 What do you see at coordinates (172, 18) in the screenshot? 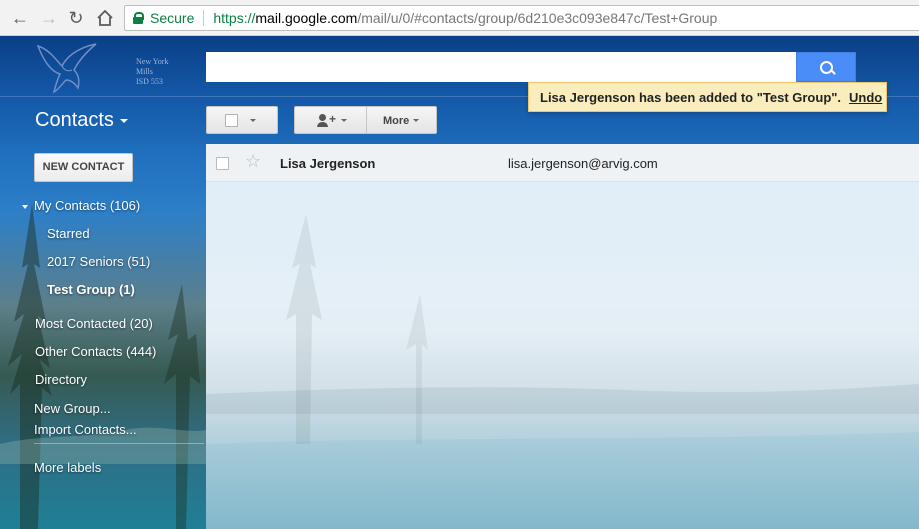
I see `secure-label: Secure` at bounding box center [172, 18].